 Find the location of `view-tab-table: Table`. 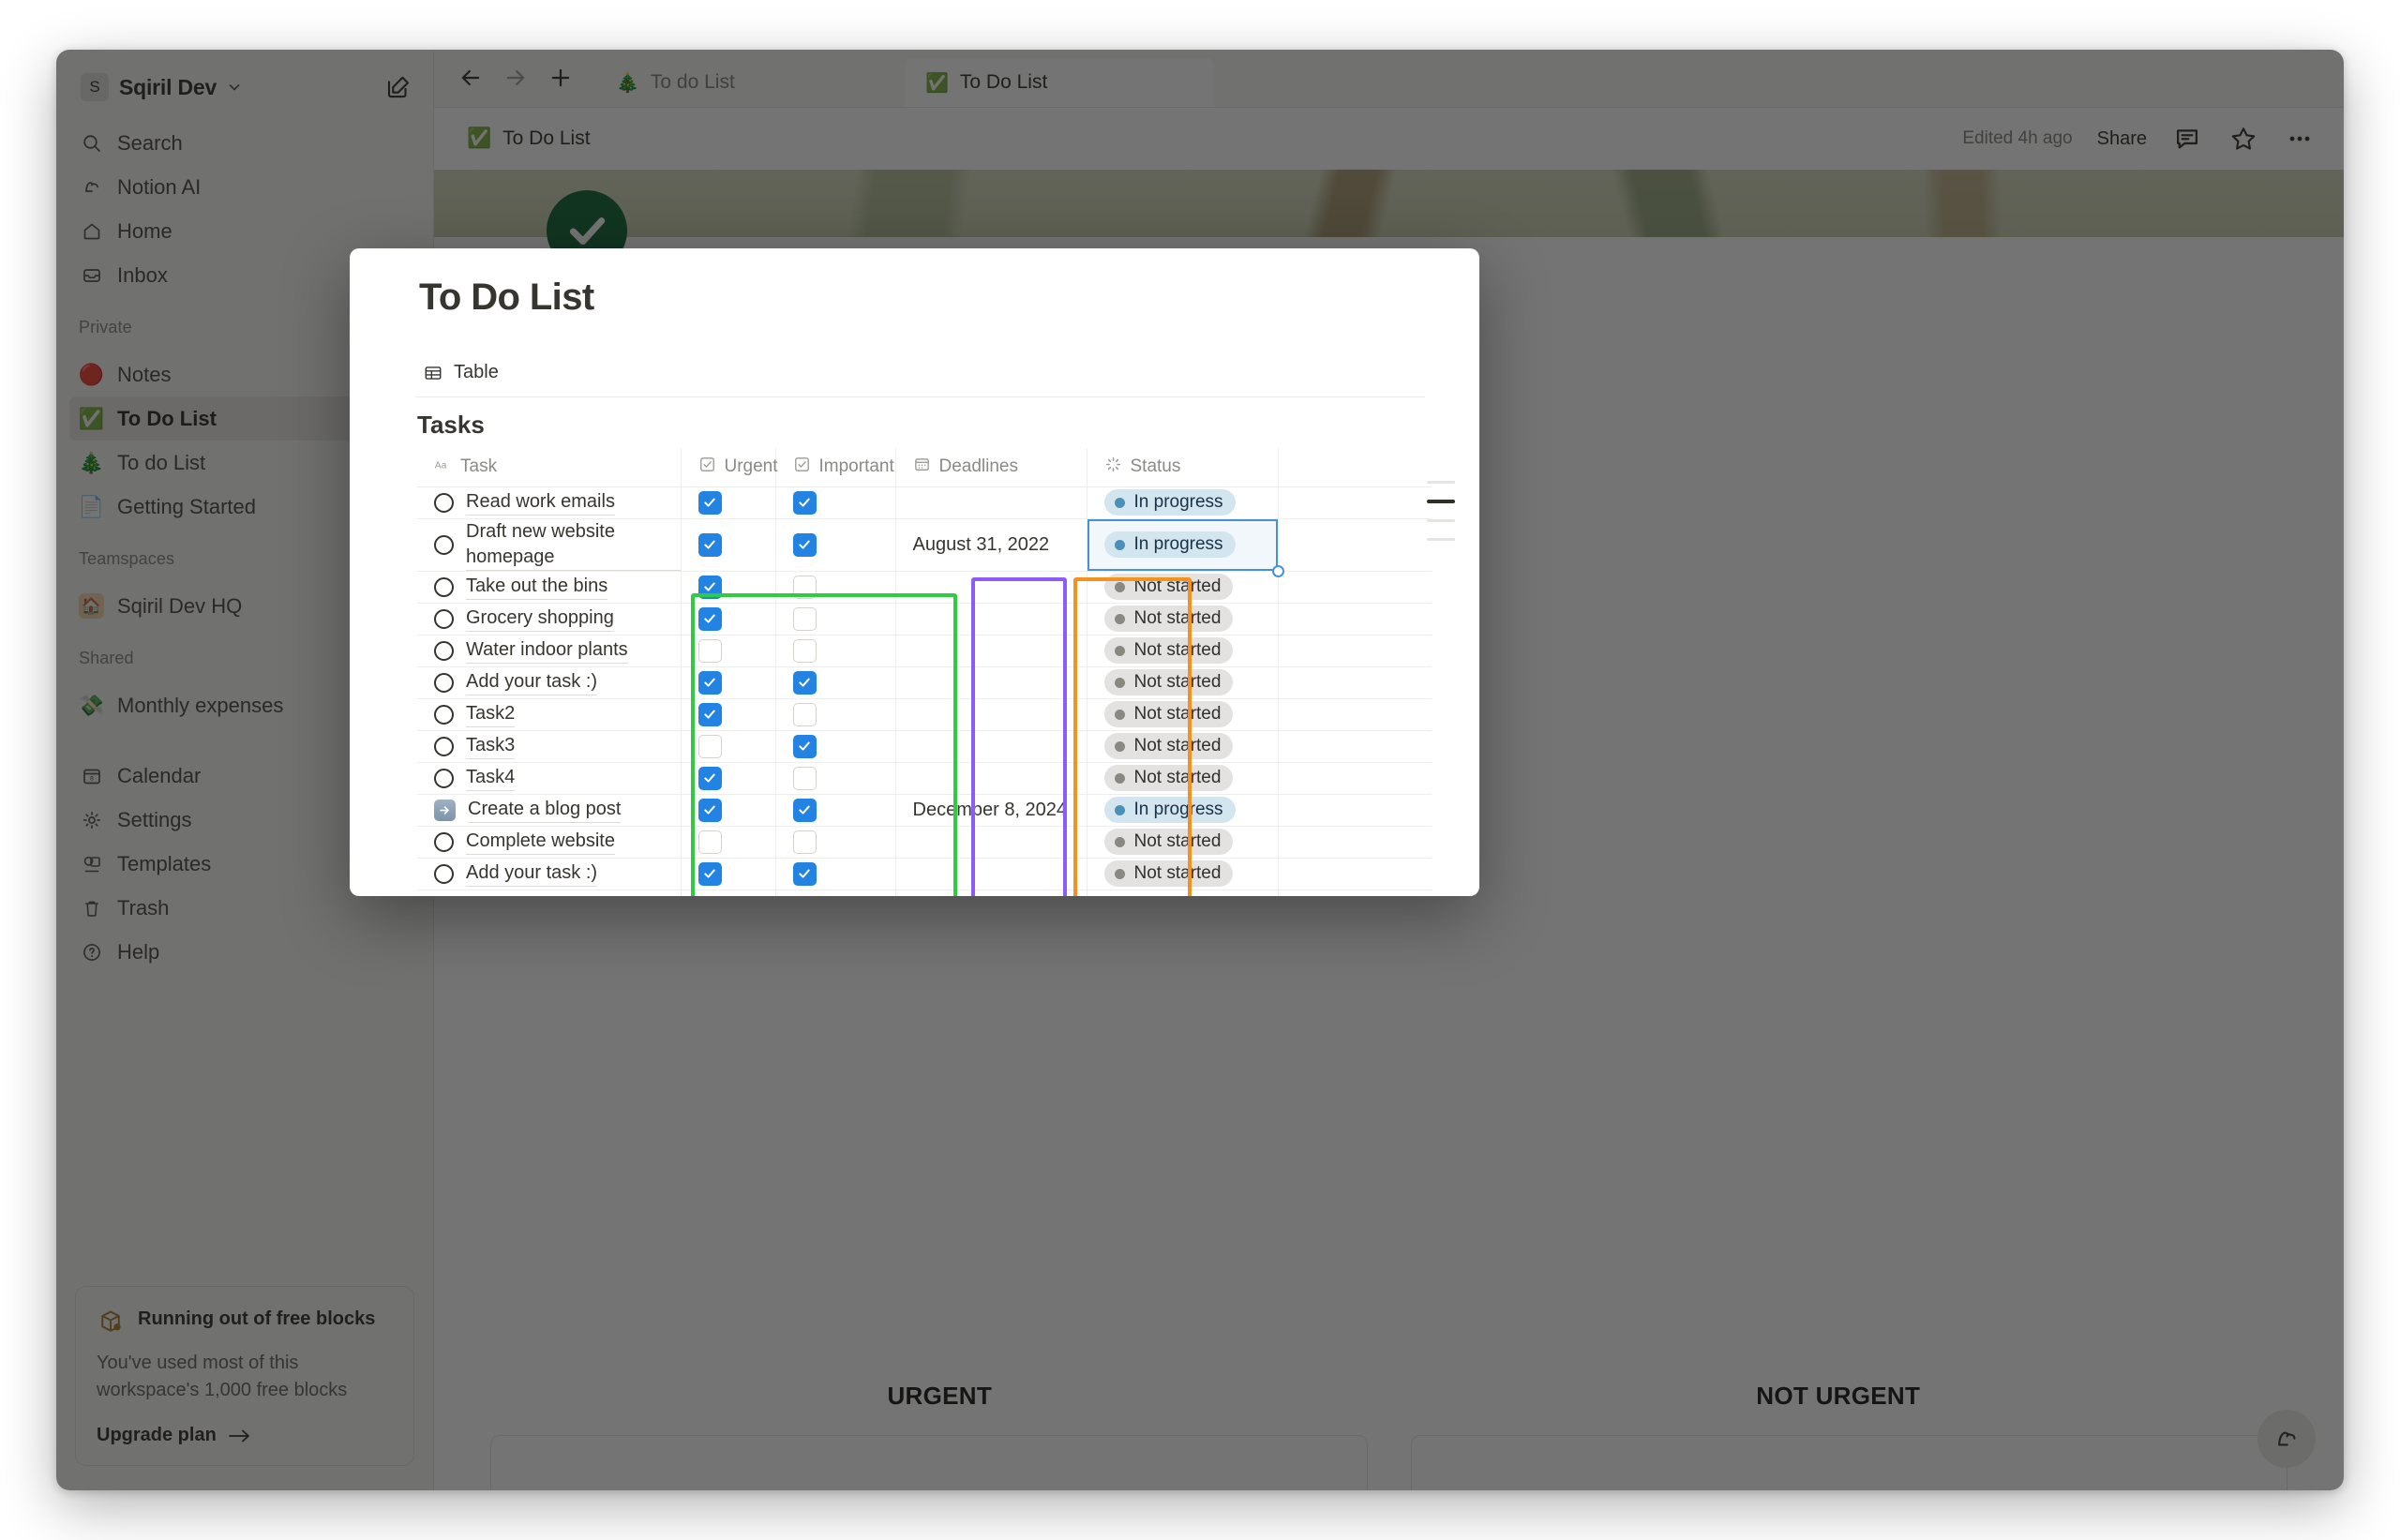

view-tab-table: Table is located at coordinates (463, 376).